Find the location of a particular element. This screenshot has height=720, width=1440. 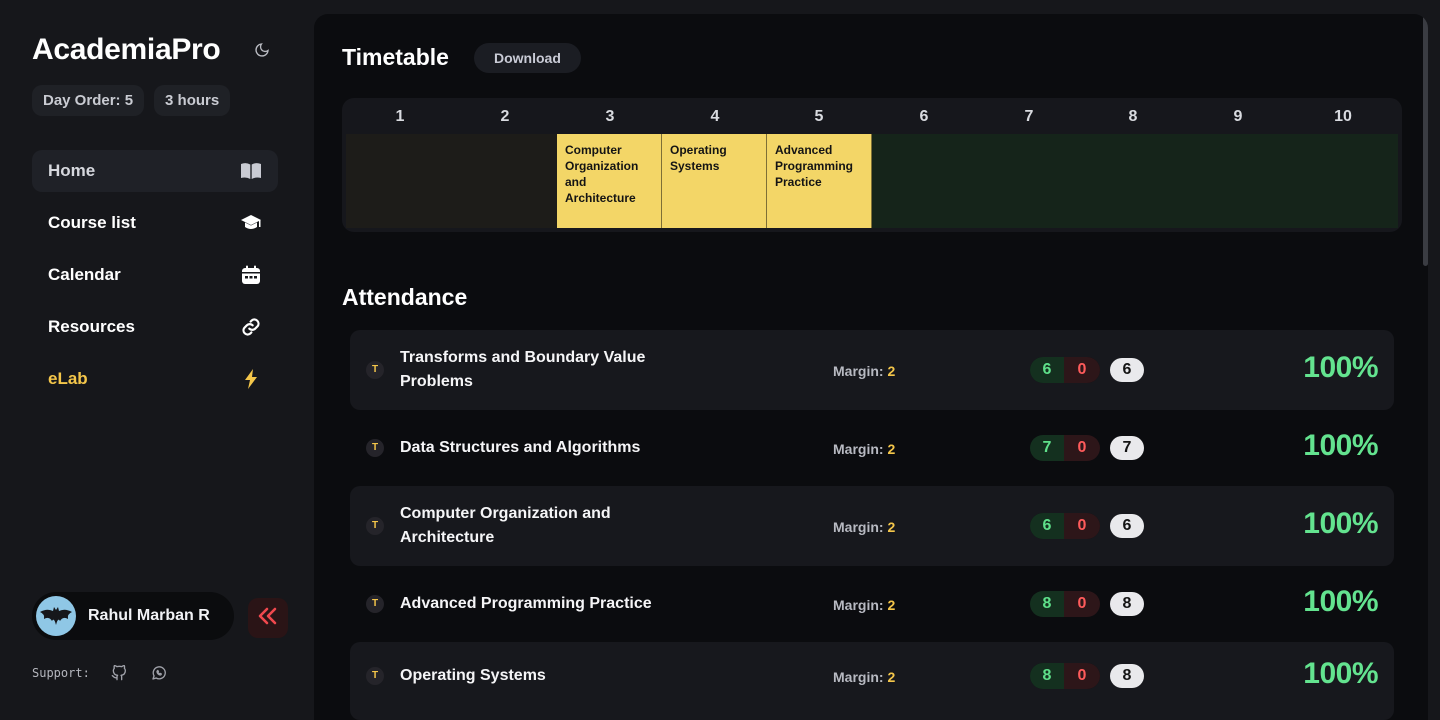

present-absent-pill: 7 0 is located at coordinates (1065, 448).